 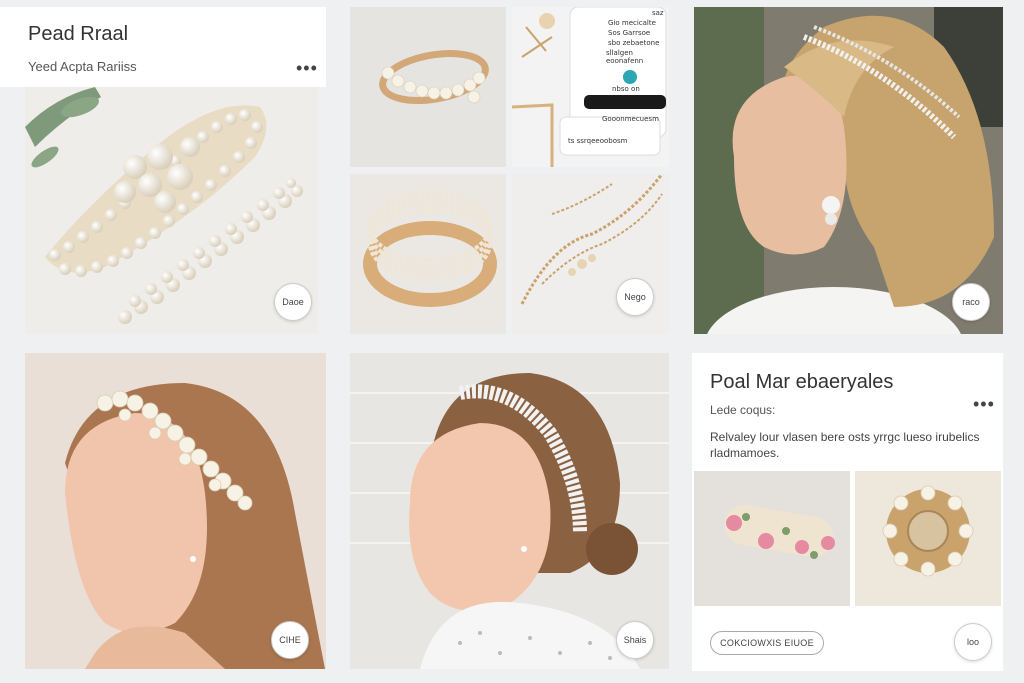 I want to click on image-model-pearl-headband: CIHE, so click(x=175, y=511).